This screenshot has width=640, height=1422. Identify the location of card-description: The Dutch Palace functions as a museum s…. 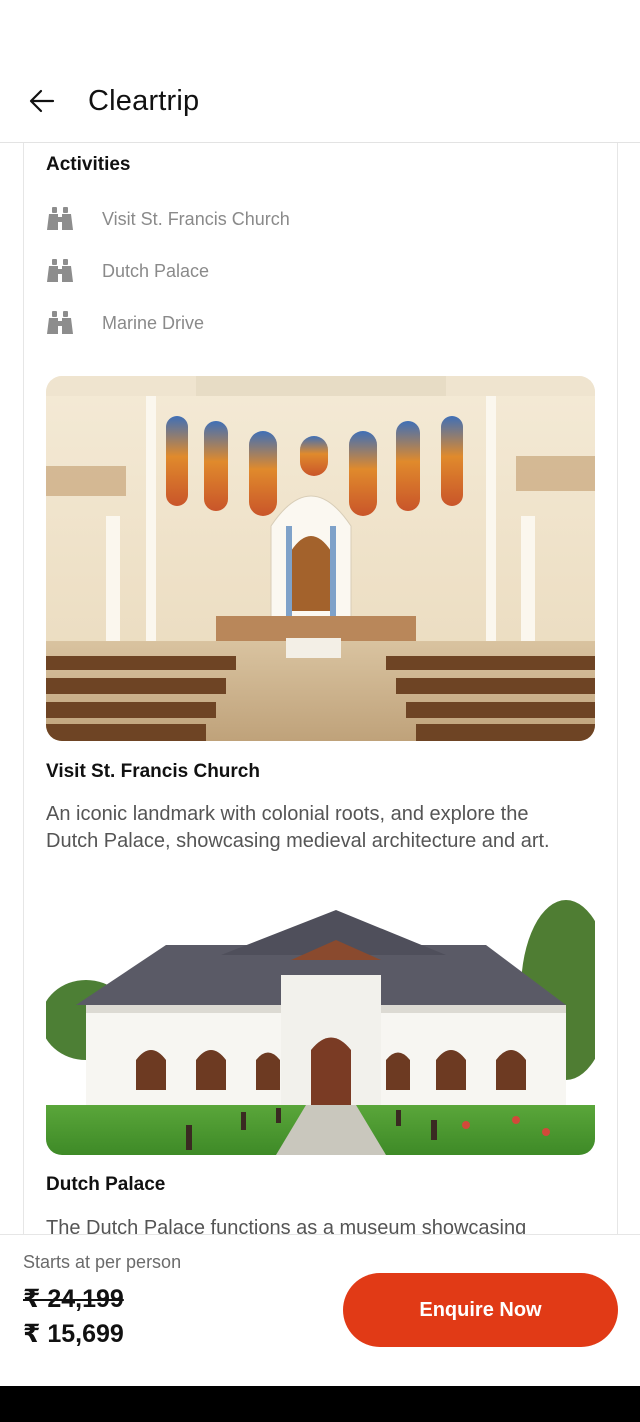
(286, 1226).